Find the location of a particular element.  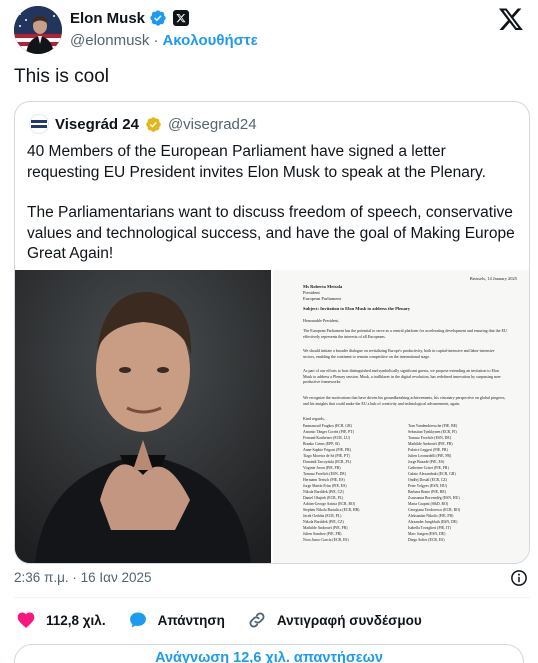

author-avatar is located at coordinates (38, 30).